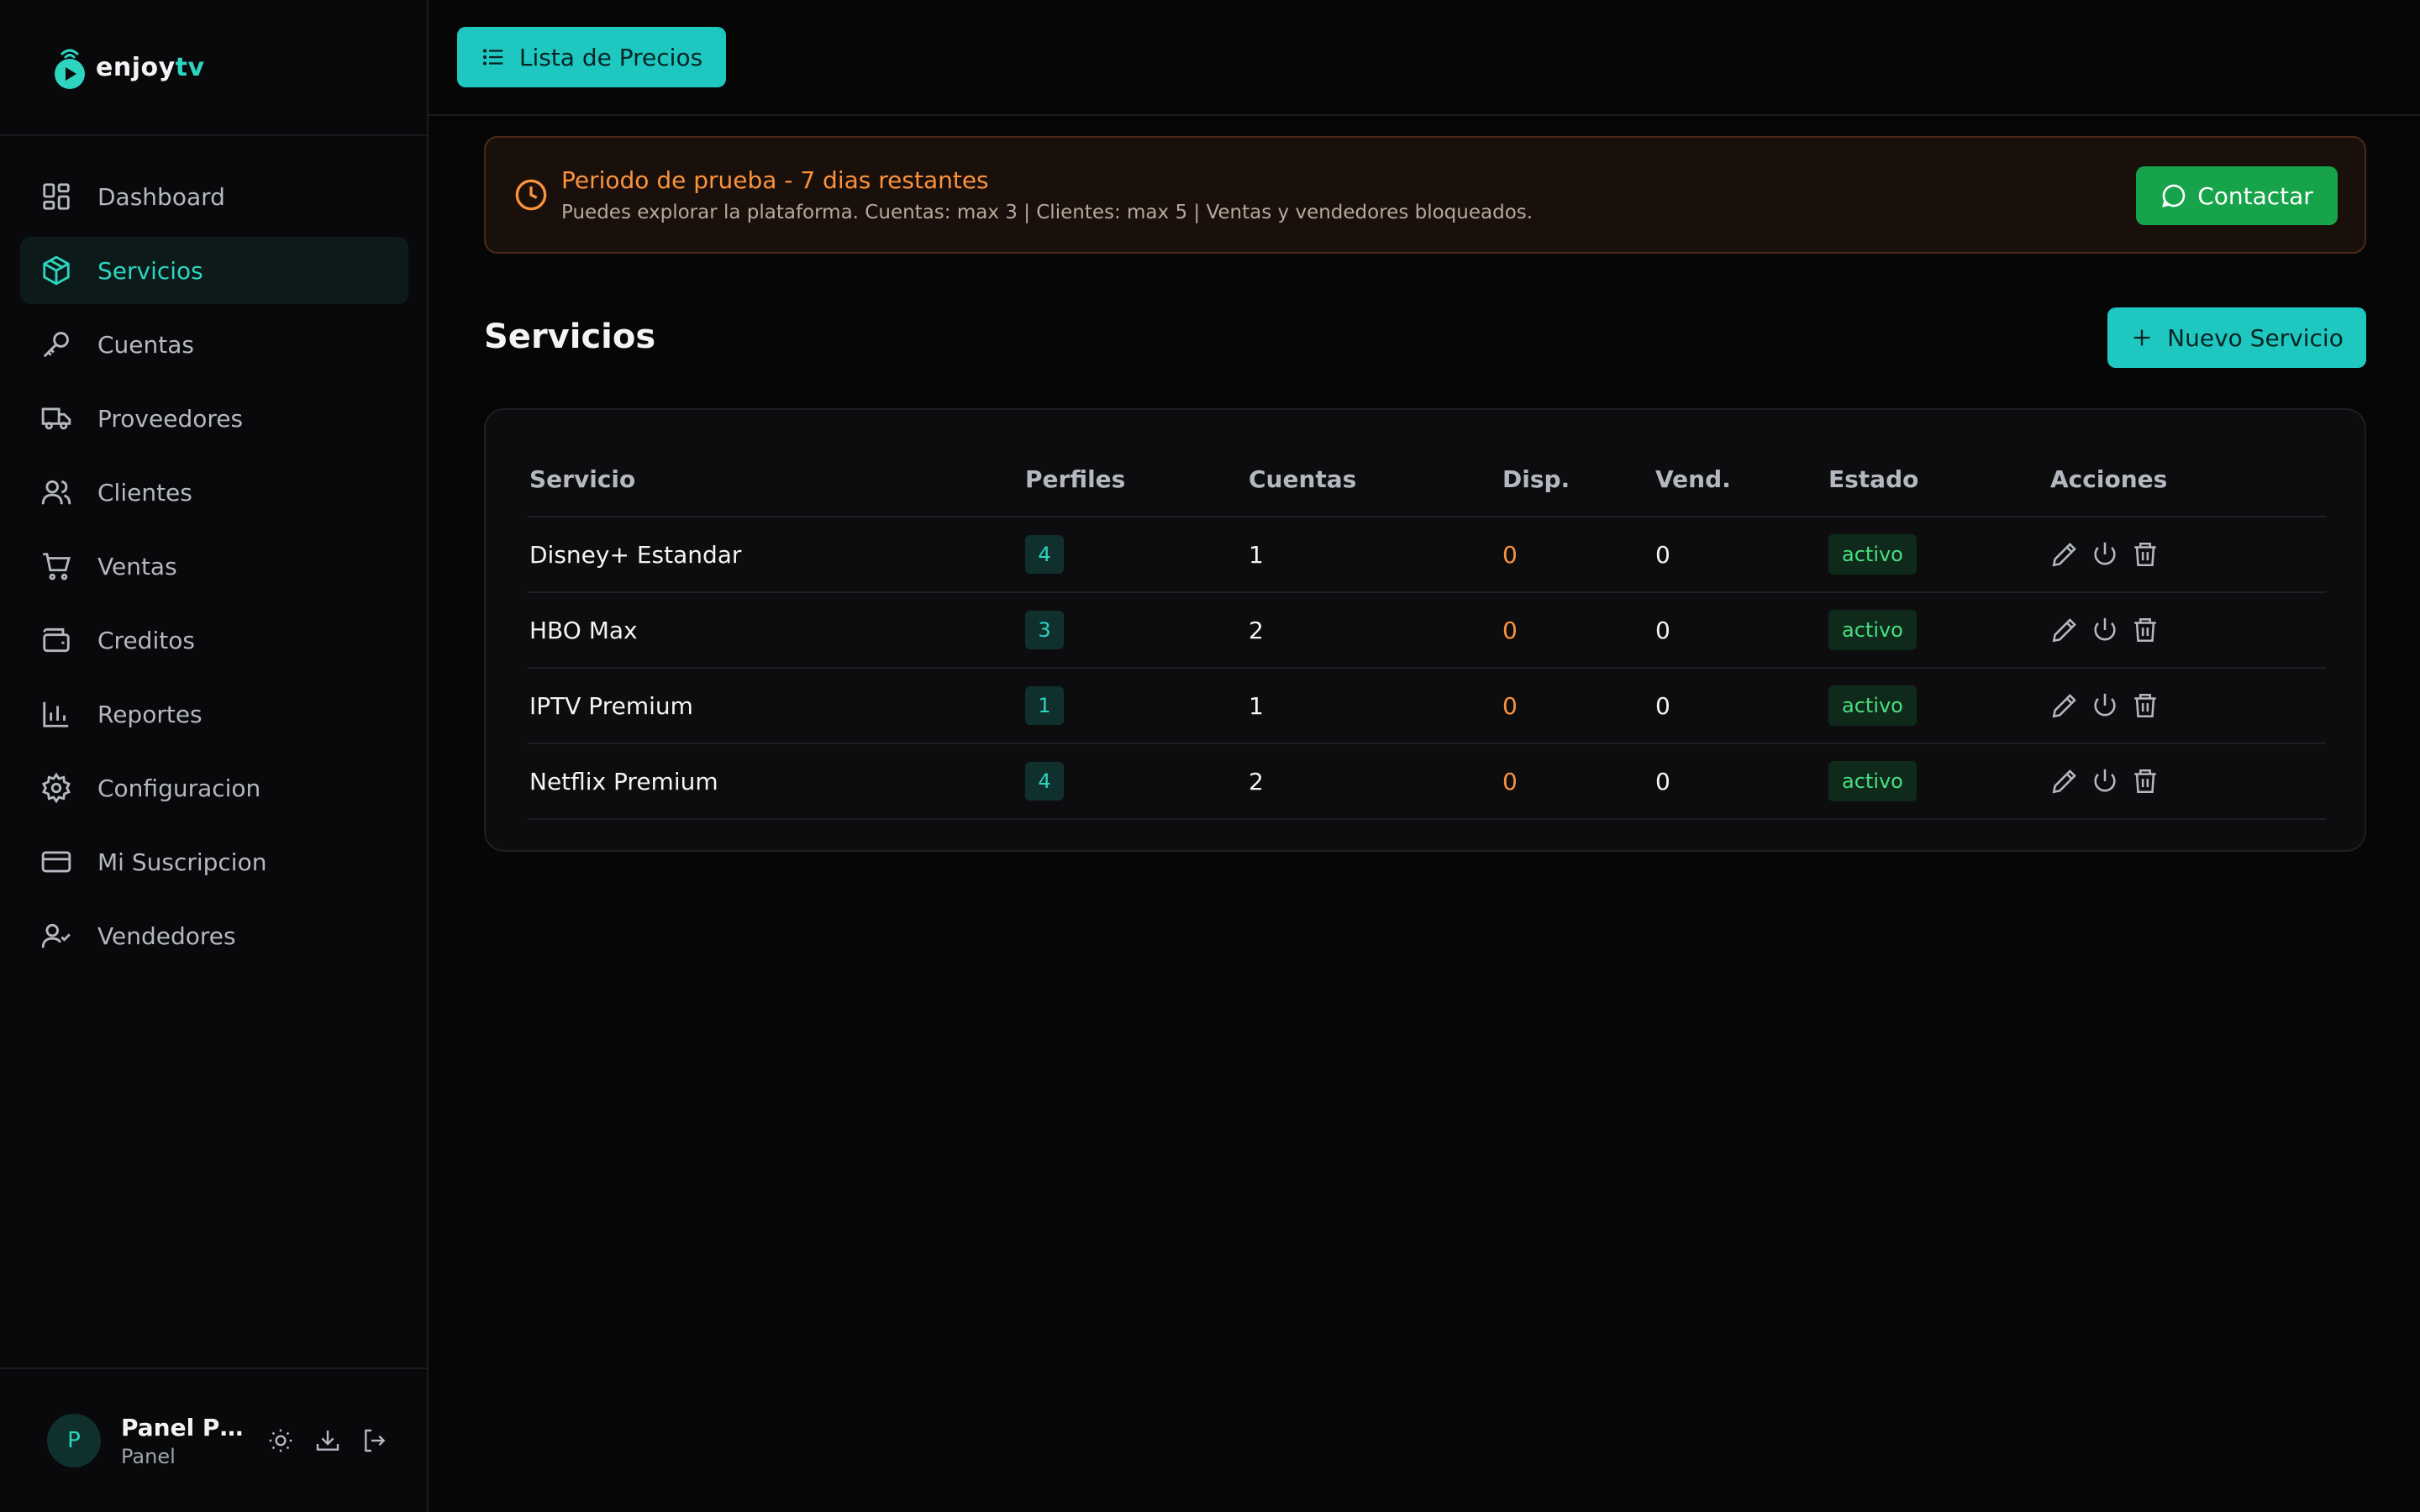  What do you see at coordinates (635, 554) in the screenshot?
I see `service-name: Disney+ Estandar` at bounding box center [635, 554].